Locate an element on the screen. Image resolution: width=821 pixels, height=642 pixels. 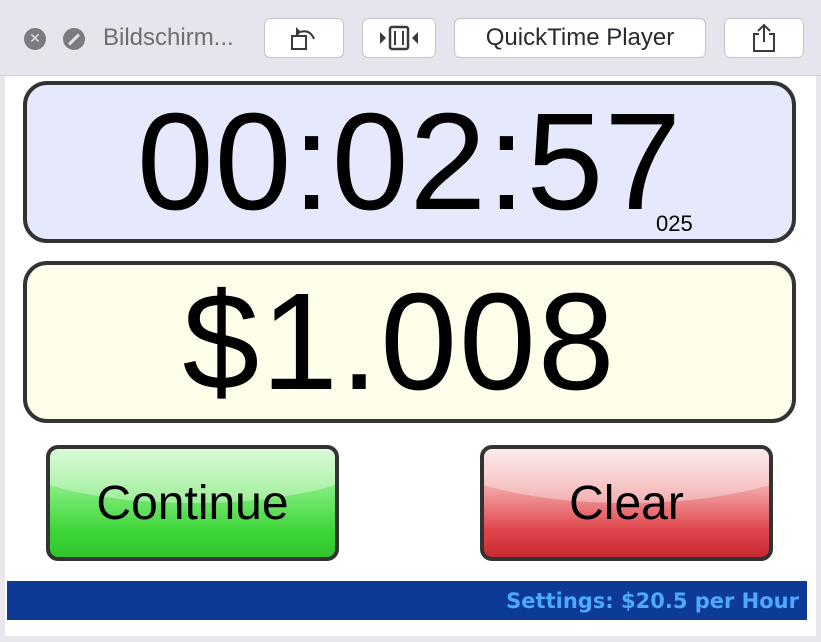
elapsed-milliseconds: 025 is located at coordinates (674, 223).